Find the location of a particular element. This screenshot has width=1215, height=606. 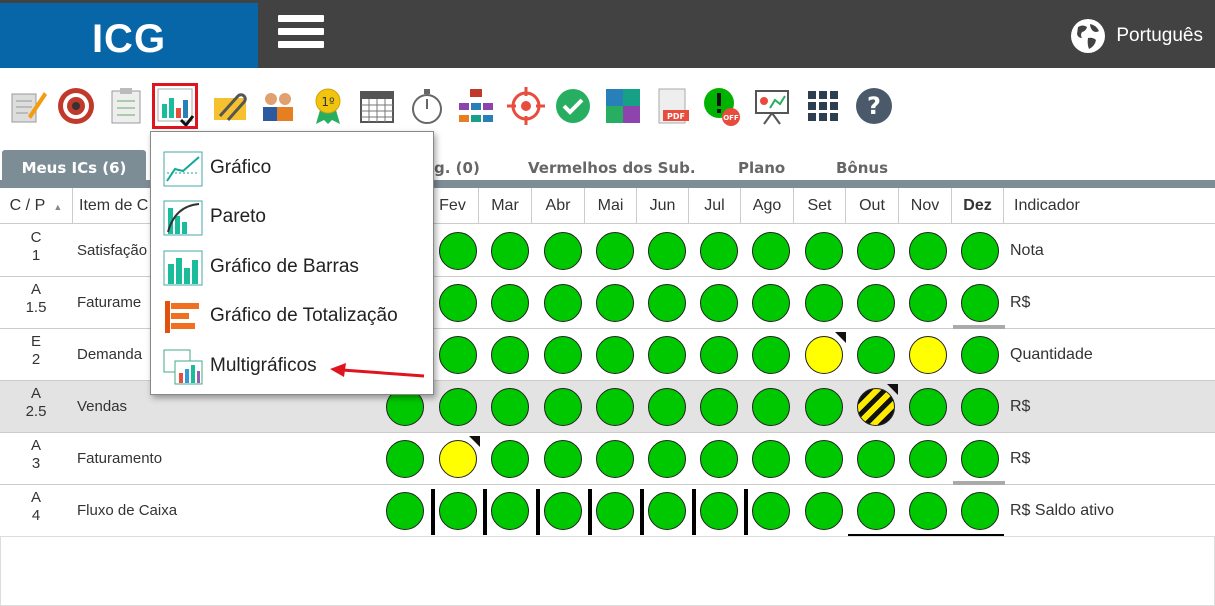

row-item: Satisfação is located at coordinates (112, 251).